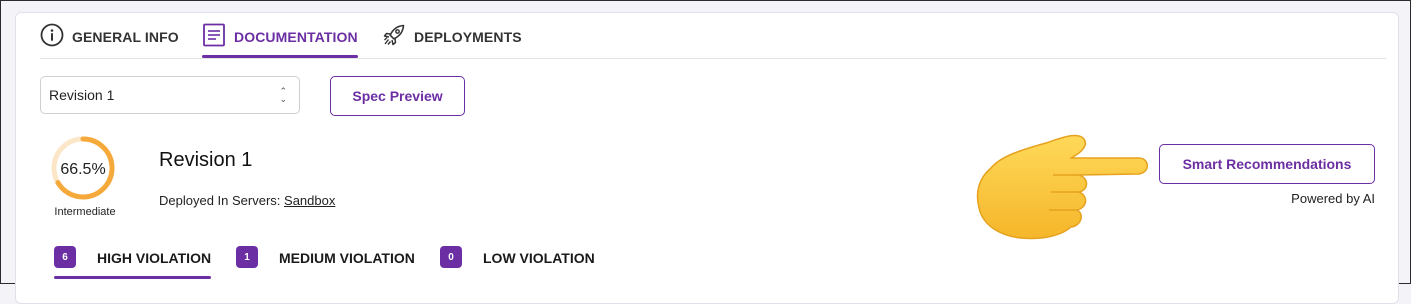  I want to click on tab-label: DOCUMENTATION, so click(296, 37).